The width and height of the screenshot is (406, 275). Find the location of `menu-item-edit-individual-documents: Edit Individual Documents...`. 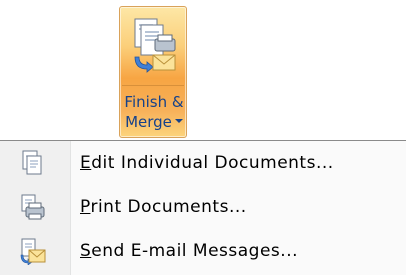

menu-item-edit-individual-documents: Edit Individual Documents... is located at coordinates (203, 163).